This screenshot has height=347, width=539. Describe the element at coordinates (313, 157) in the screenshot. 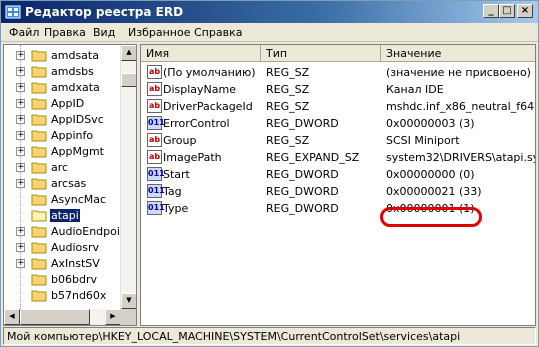

I see `value-type: REG_EXPAND_SZ` at that location.